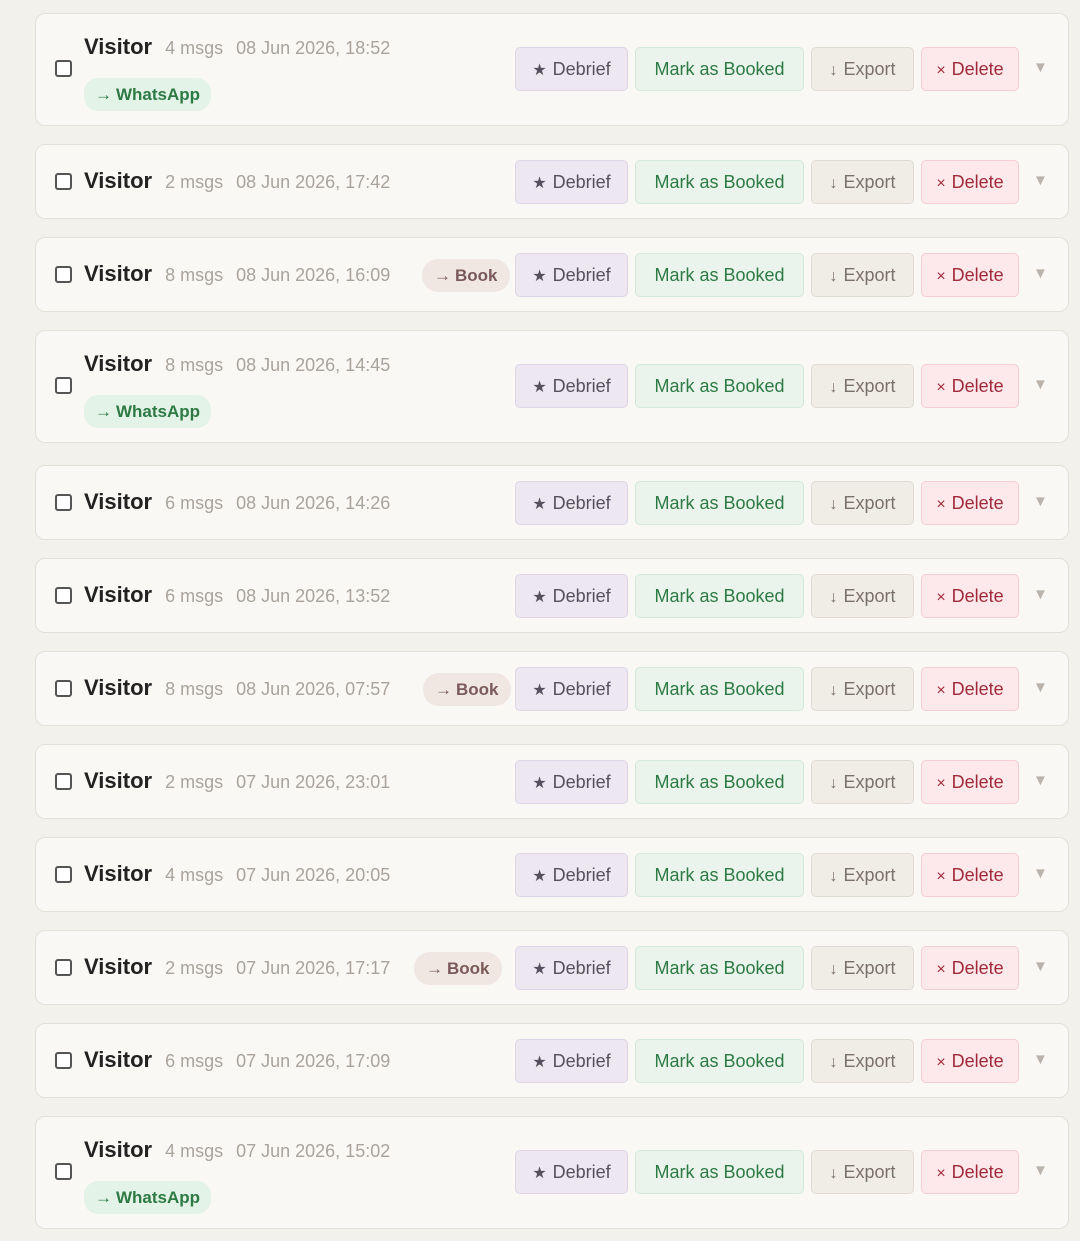  I want to click on timestamp: 07 Jun 2026, 15:02, so click(313, 1151).